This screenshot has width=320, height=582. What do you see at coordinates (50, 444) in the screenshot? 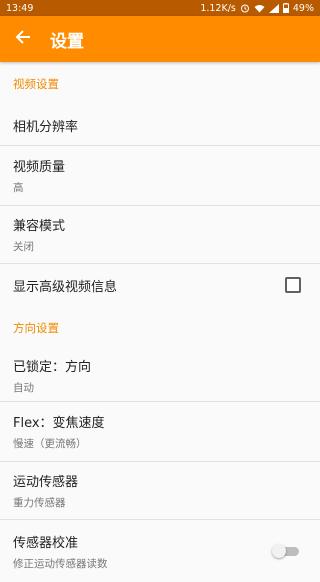
I see `pref-summary: 慢速（更流畅）` at bounding box center [50, 444].